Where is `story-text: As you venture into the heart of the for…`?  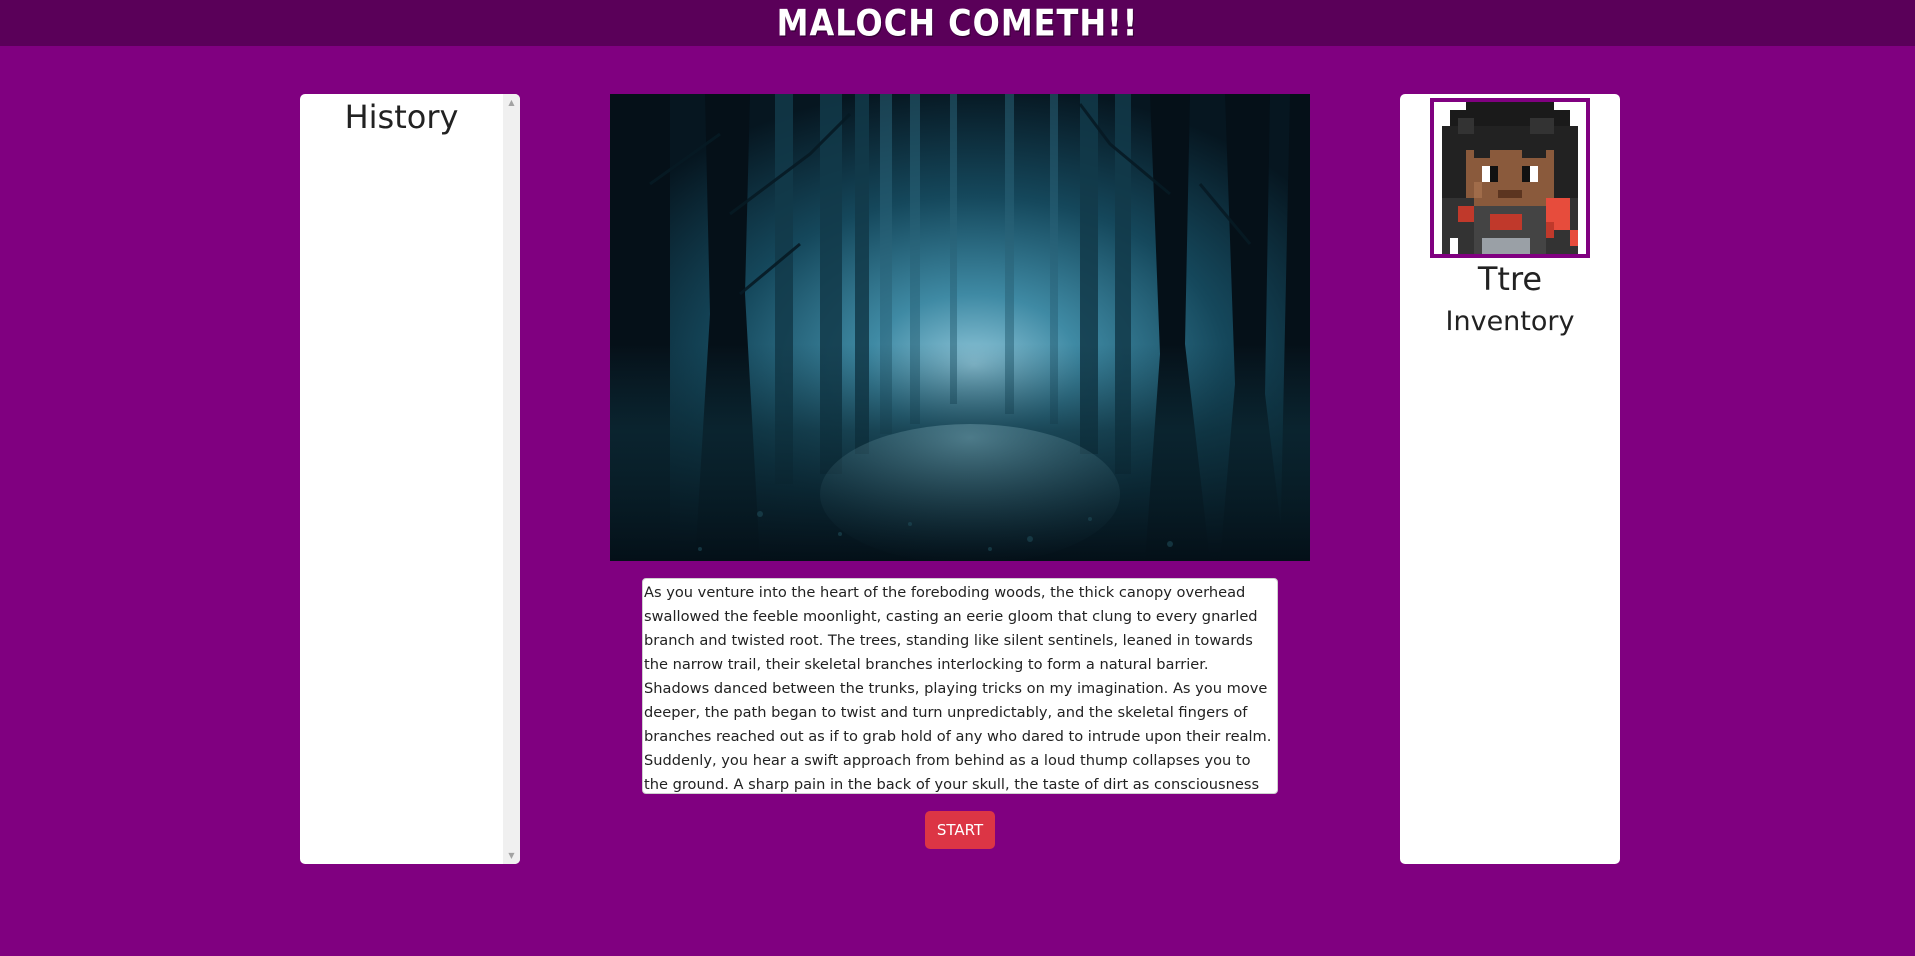 story-text: As you venture into the heart of the for… is located at coordinates (960, 686).